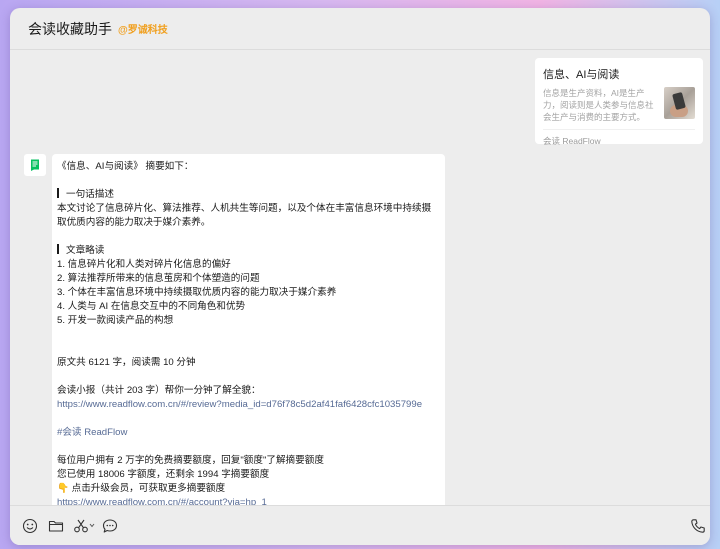  What do you see at coordinates (197, 292) in the screenshot?
I see `outline-item: 3. 个体在丰富信息环境中持续摄取优质内容的能力取决于媒介素养` at bounding box center [197, 292].